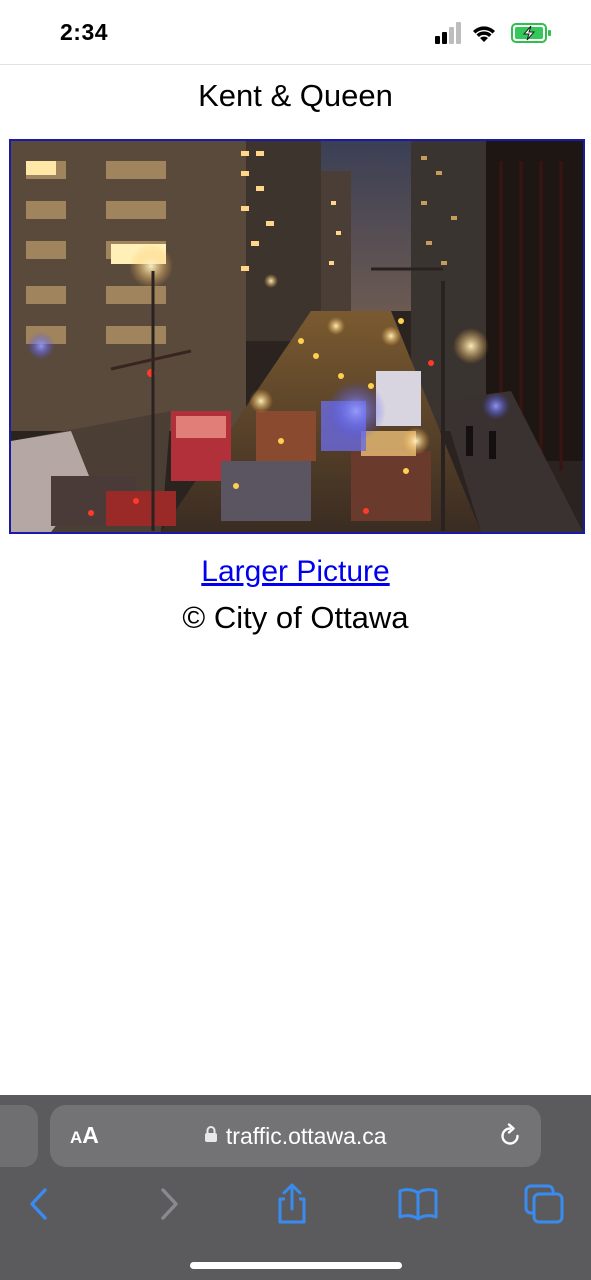 This screenshot has height=1280, width=591. I want to click on home-indicator, so click(296, 1265).